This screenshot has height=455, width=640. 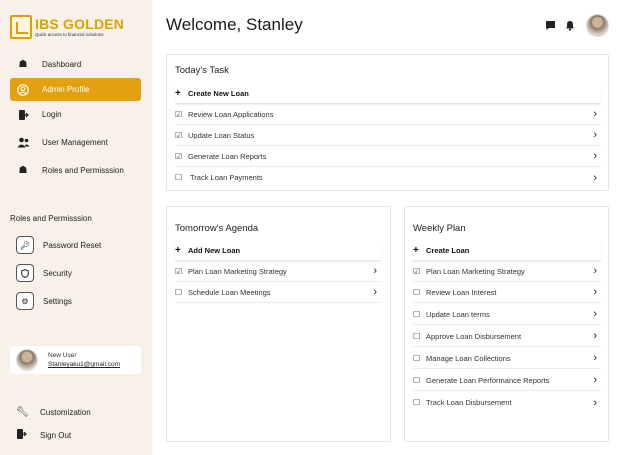 I want to click on sidebar-item-sign-out: Sign Out, so click(x=43, y=435).